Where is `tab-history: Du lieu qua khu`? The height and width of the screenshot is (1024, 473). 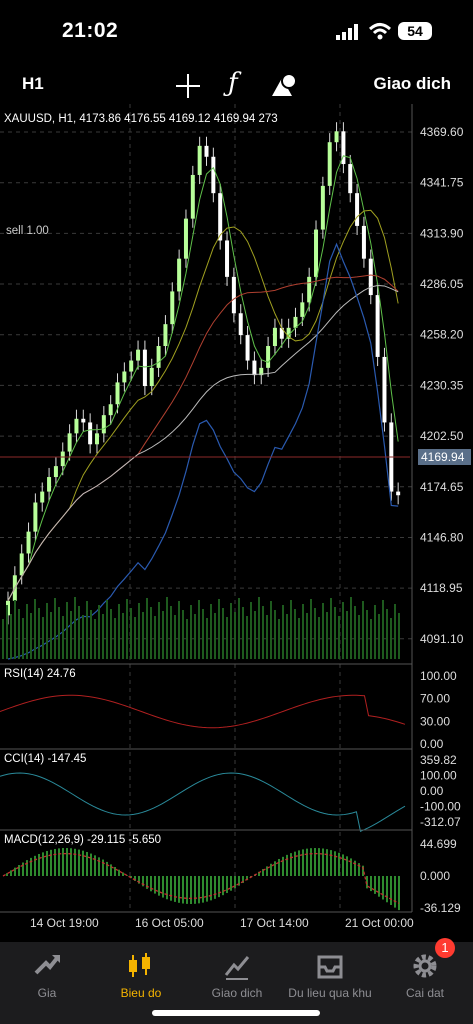 tab-history: Du lieu qua khu is located at coordinates (330, 971).